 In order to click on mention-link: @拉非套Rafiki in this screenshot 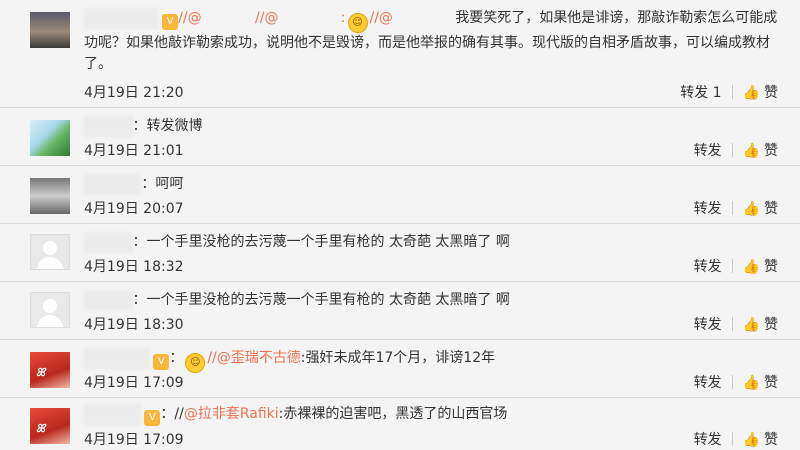, I will do `click(231, 414)`.